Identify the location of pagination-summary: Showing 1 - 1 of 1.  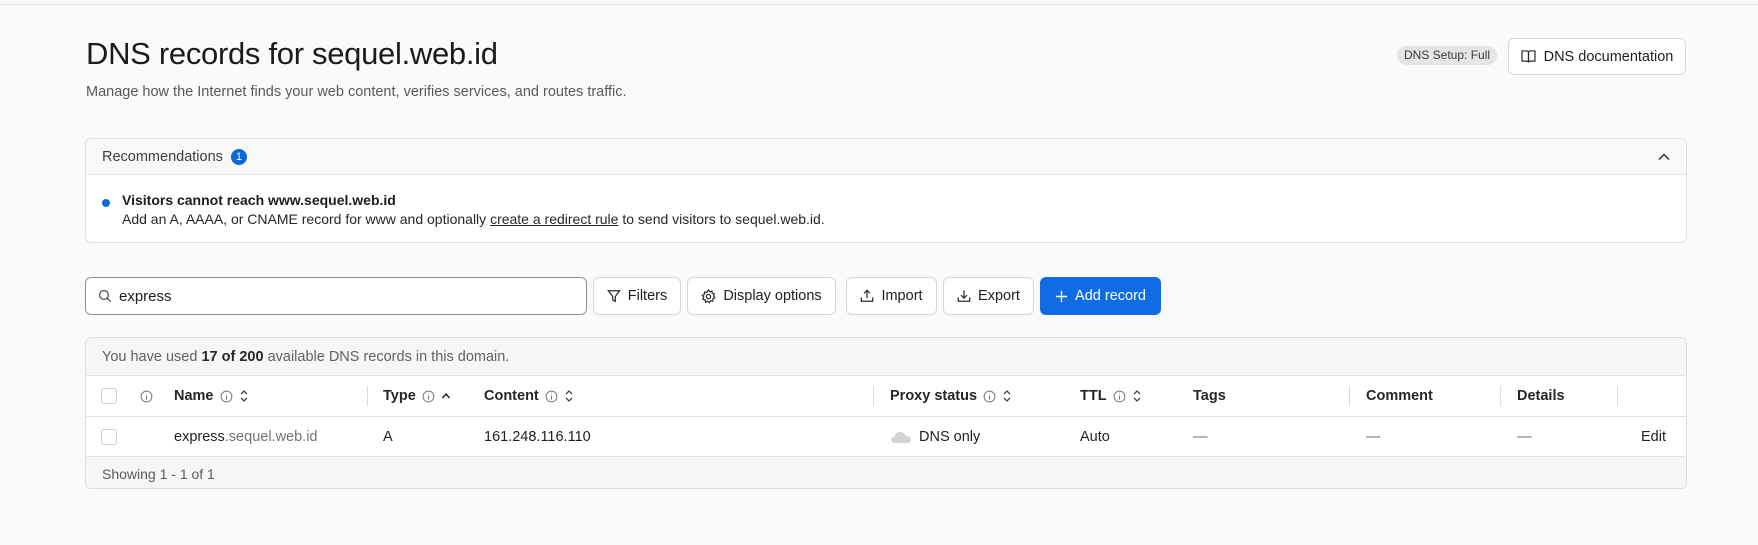
(158, 473).